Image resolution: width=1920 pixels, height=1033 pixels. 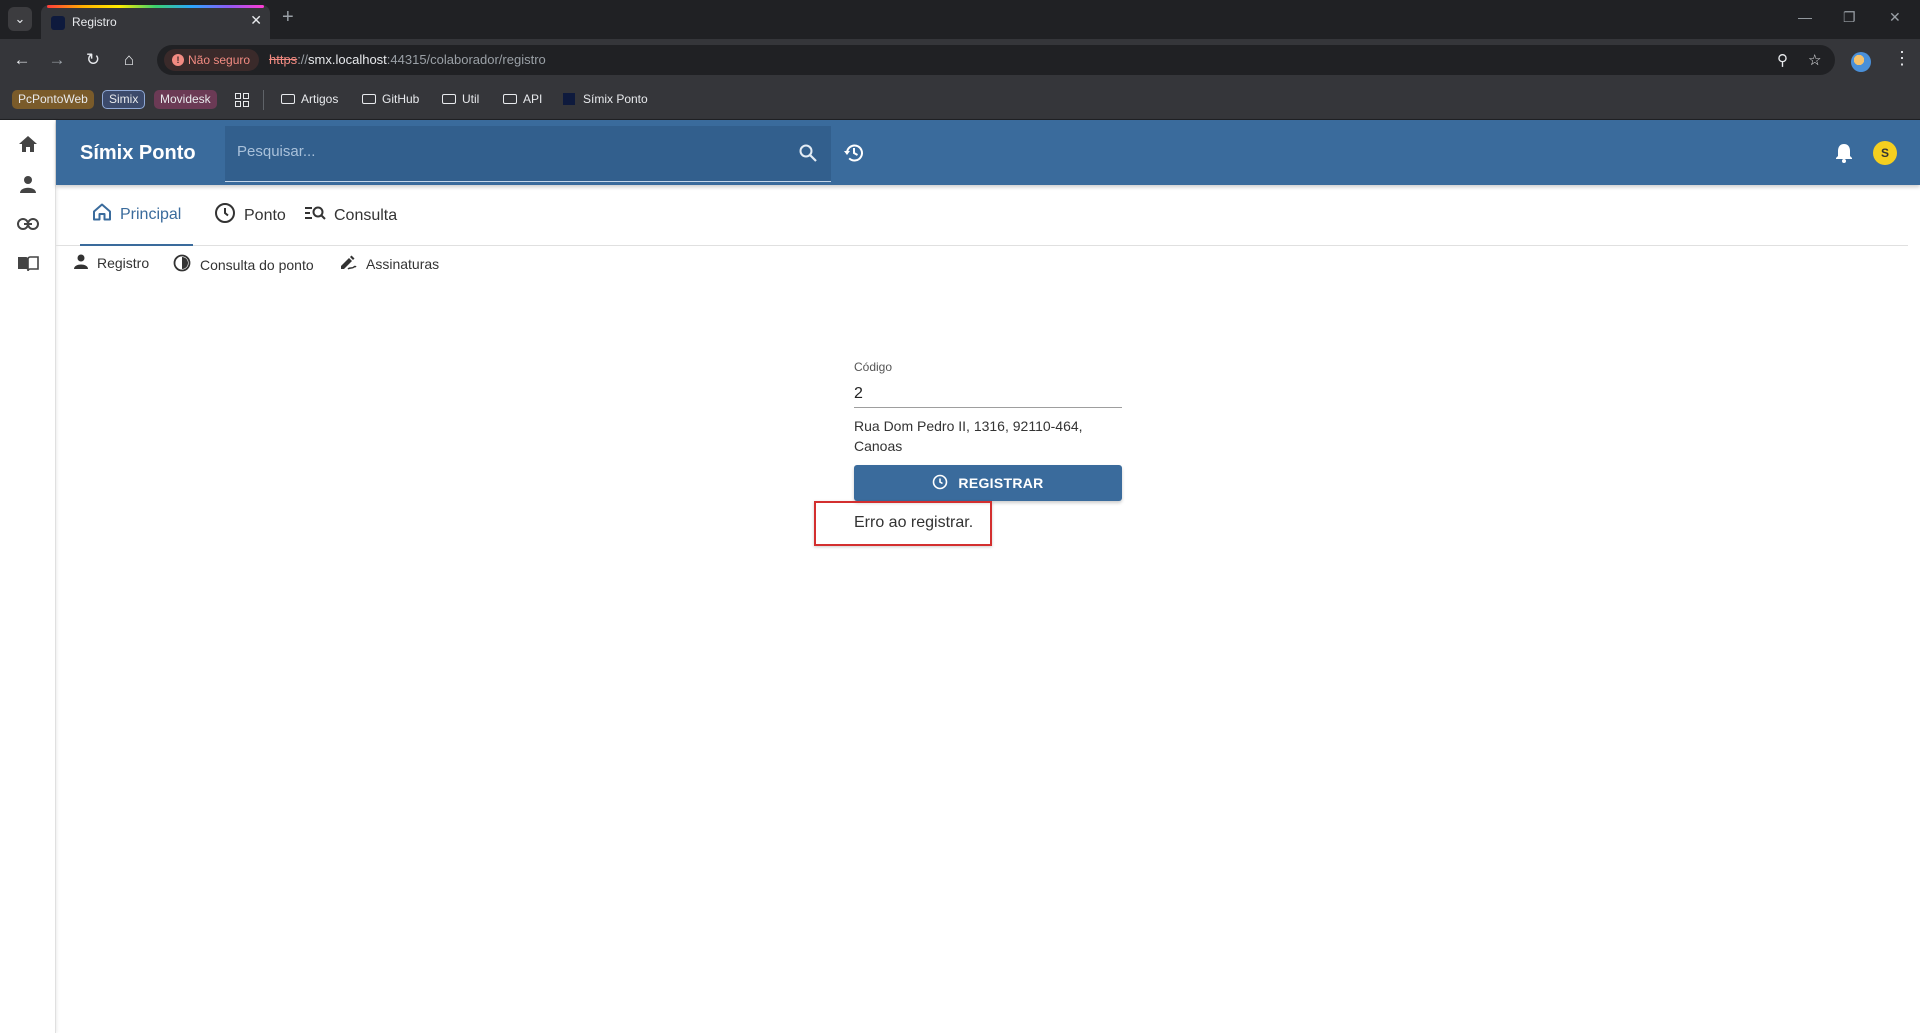 What do you see at coordinates (873, 367) in the screenshot?
I see `code-label: Código` at bounding box center [873, 367].